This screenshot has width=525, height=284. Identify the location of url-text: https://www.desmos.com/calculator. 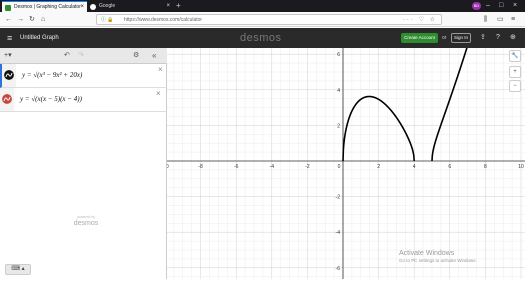
(163, 20).